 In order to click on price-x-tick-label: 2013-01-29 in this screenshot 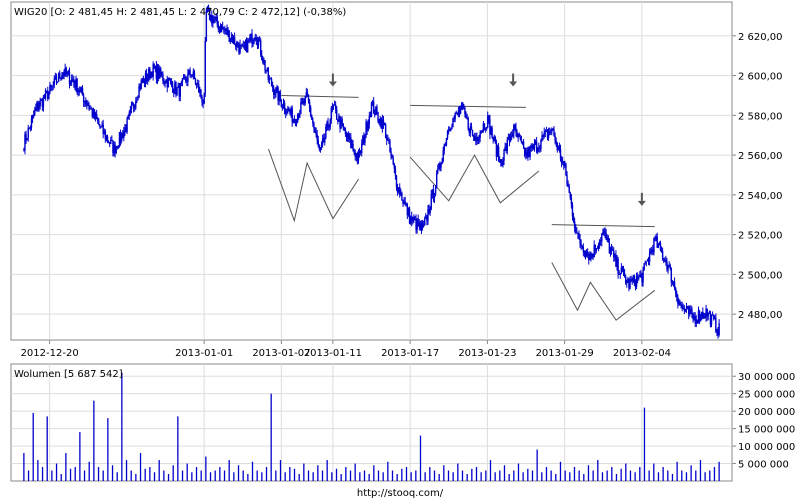, I will do `click(565, 353)`.